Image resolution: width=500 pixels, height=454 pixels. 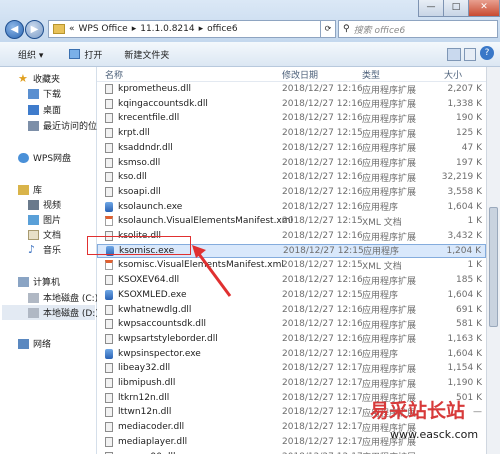 What do you see at coordinates (146, 54) in the screenshot?
I see `new-folder-button: 新建文件夹` at bounding box center [146, 54].